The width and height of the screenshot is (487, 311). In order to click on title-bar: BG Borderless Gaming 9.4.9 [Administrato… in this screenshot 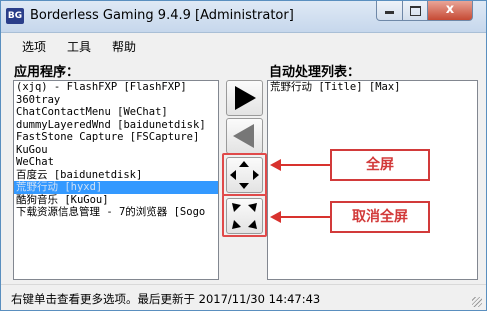, I will do `click(243, 17)`.